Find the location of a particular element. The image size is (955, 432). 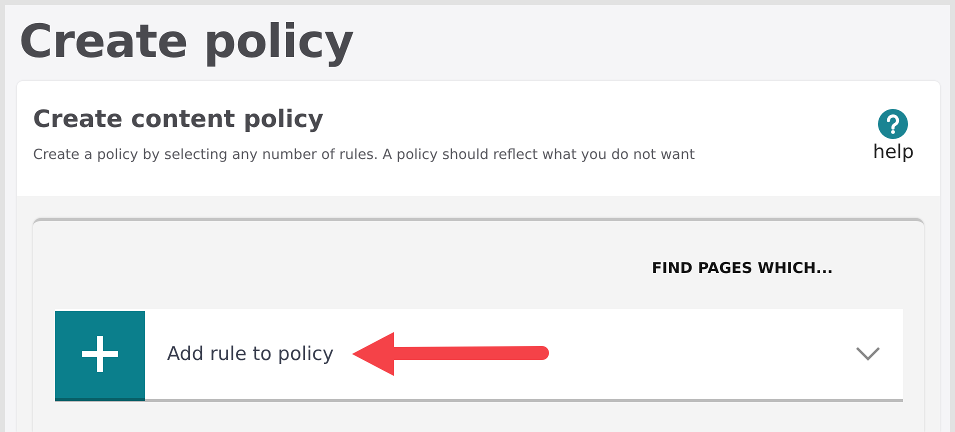

help-button: help is located at coordinates (893, 152).